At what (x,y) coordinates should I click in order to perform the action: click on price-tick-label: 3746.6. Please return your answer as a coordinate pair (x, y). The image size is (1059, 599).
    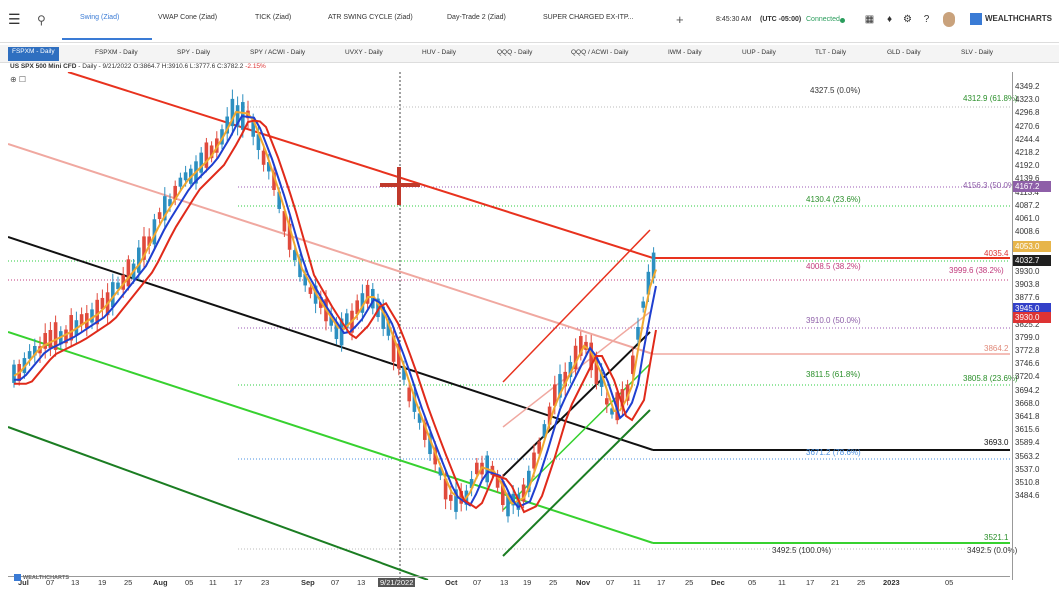
    Looking at the image, I should click on (1027, 364).